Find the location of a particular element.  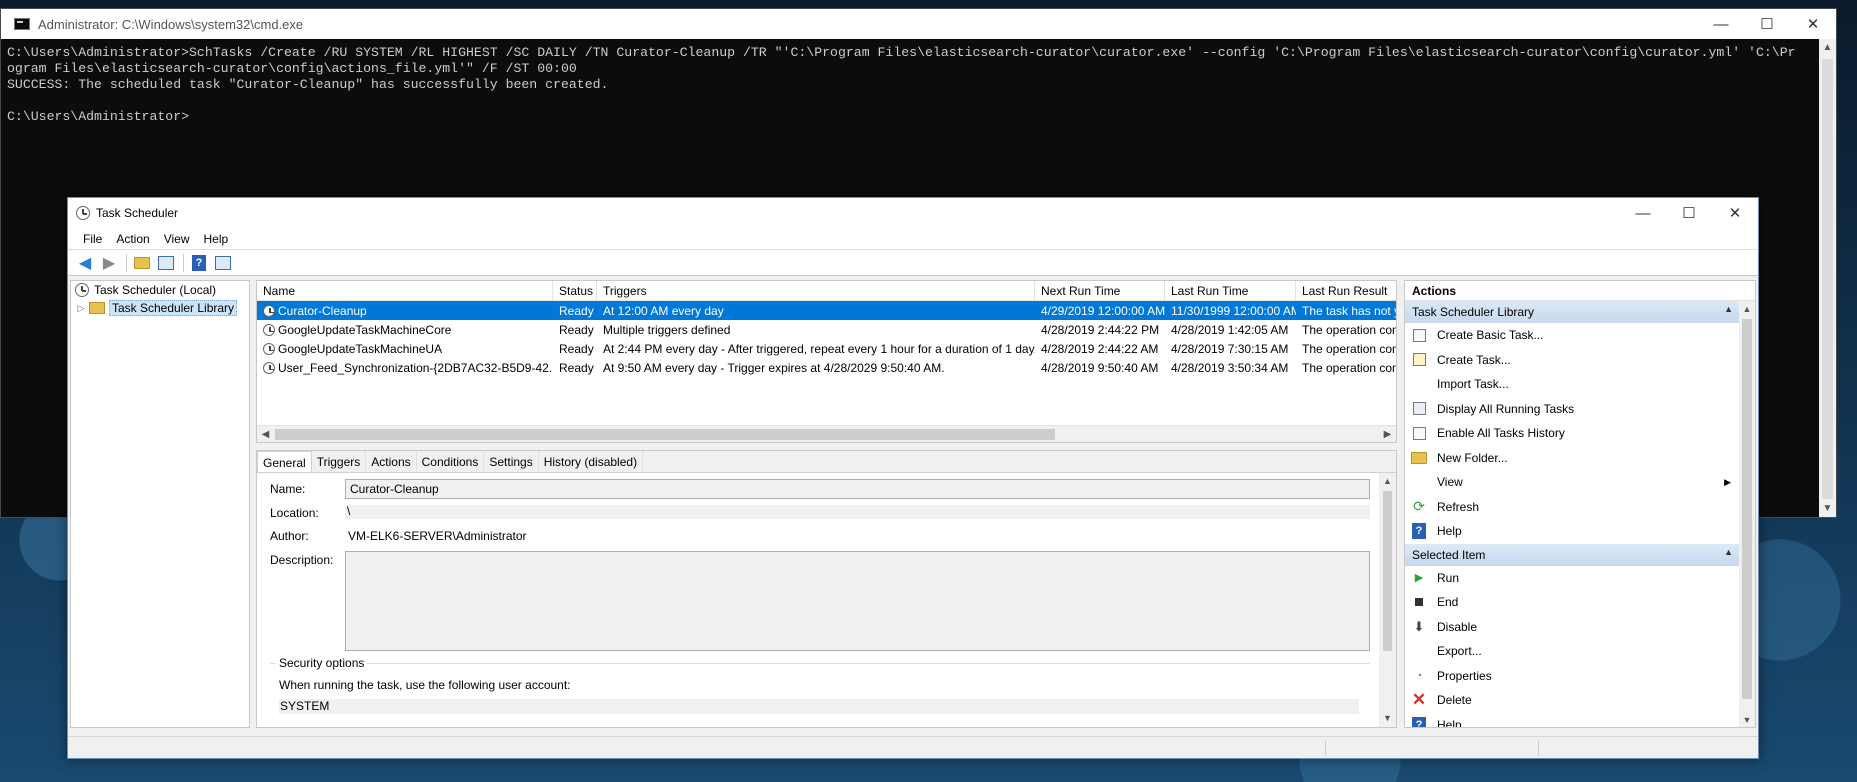

ts-titlebar: Task Scheduler — ☐ ✕ is located at coordinates (913, 213).